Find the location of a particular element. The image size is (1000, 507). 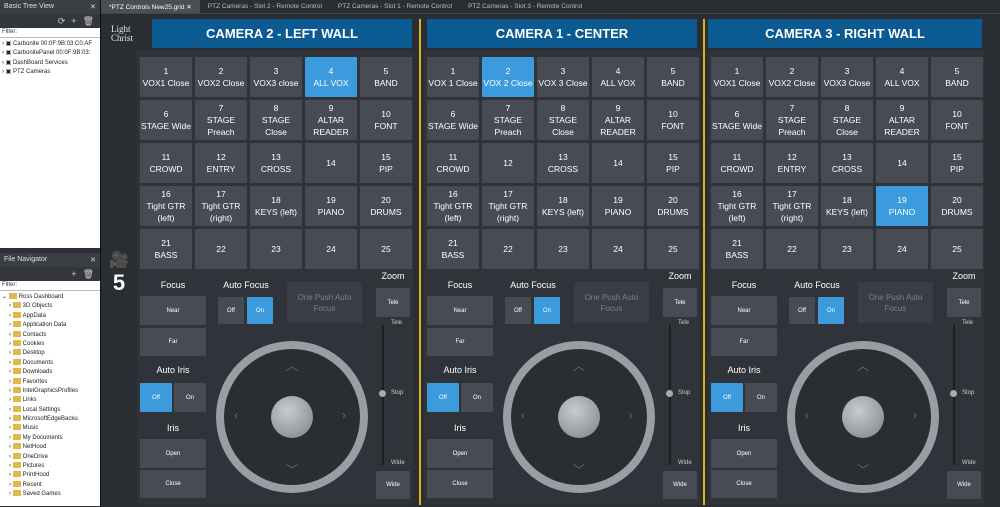

folder-item: › MicrosoftEdgeBacku is located at coordinates (50, 419).